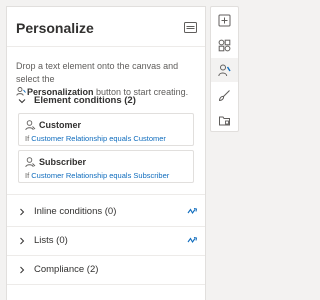 The height and width of the screenshot is (300, 320). I want to click on condition-link: Customer Relationship equals Customer, so click(98, 138).